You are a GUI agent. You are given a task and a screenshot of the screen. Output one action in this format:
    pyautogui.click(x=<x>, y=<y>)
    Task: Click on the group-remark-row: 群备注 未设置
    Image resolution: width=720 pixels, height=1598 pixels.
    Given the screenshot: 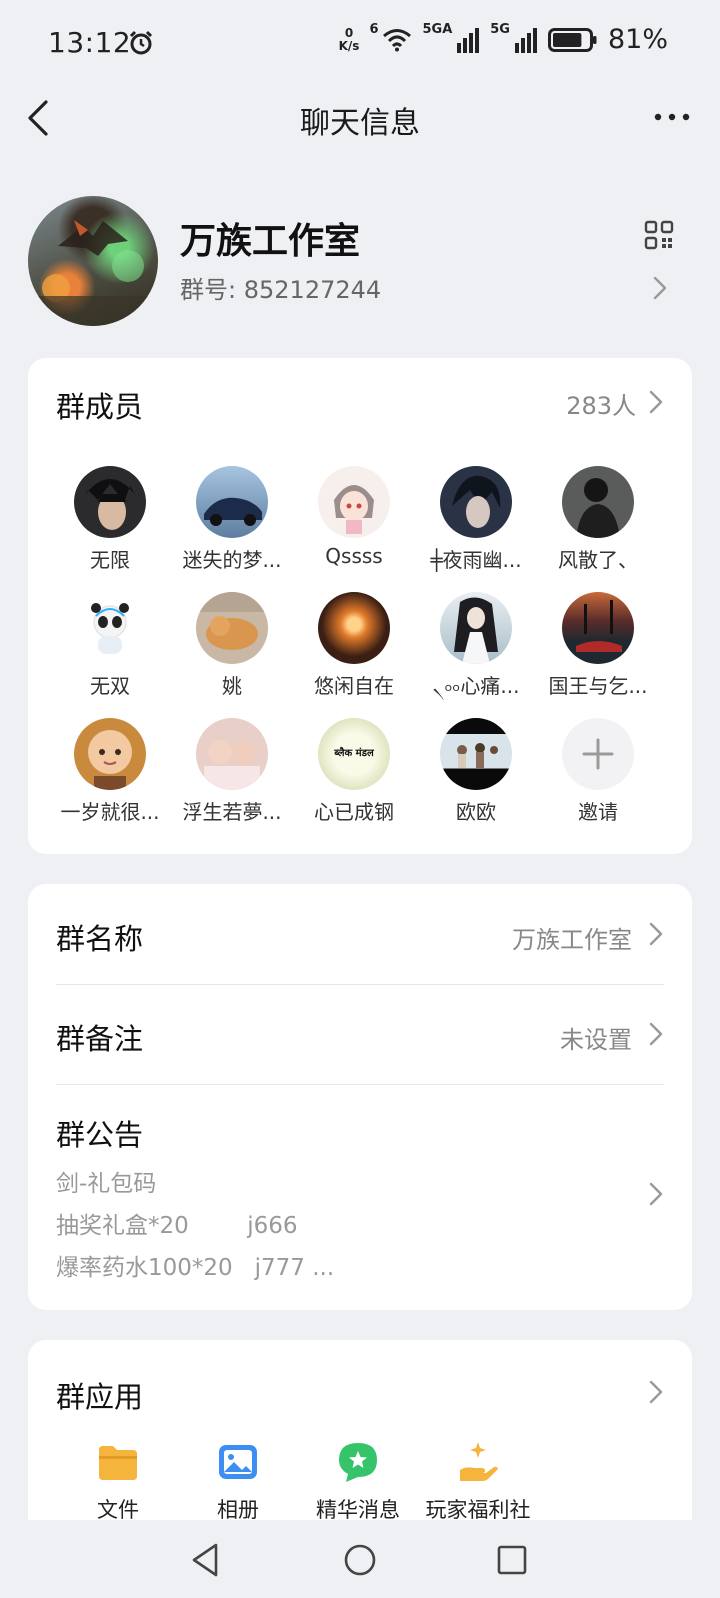 What is the action you would take?
    pyautogui.click(x=360, y=1034)
    